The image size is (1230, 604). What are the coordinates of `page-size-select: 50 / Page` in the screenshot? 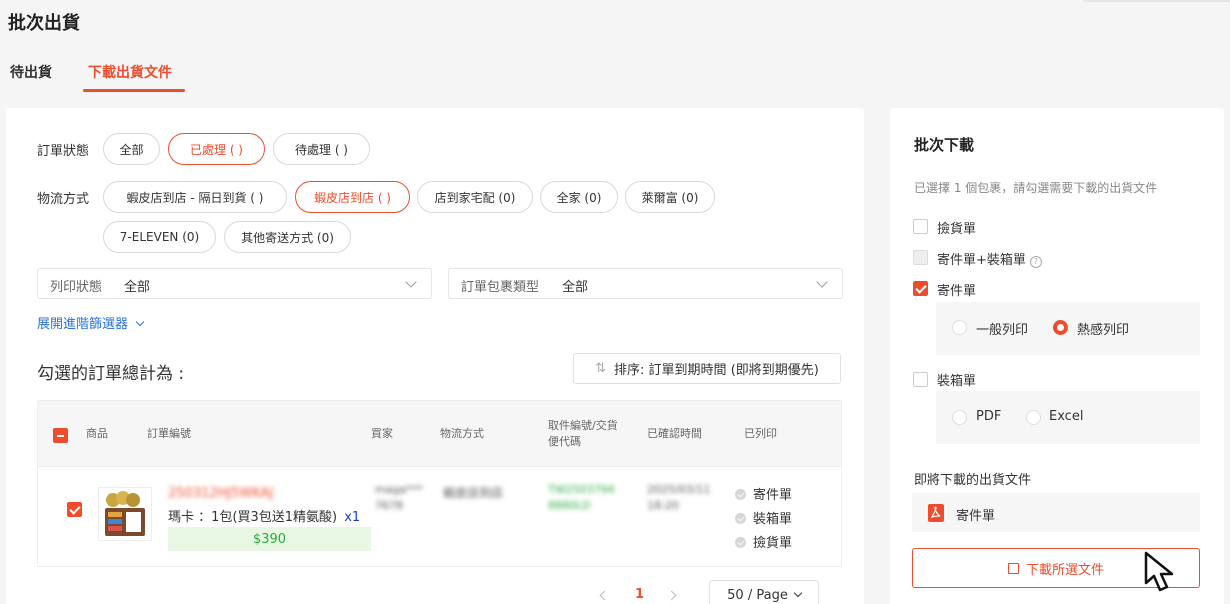 It's located at (764, 592).